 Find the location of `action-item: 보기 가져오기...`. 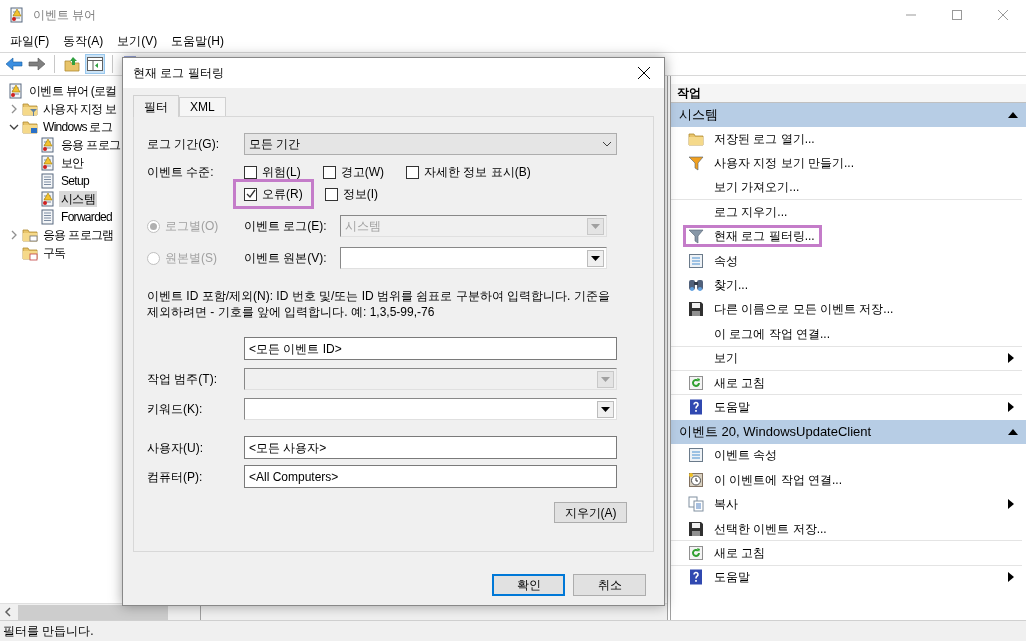

action-item: 보기 가져오기... is located at coordinates (846, 188).